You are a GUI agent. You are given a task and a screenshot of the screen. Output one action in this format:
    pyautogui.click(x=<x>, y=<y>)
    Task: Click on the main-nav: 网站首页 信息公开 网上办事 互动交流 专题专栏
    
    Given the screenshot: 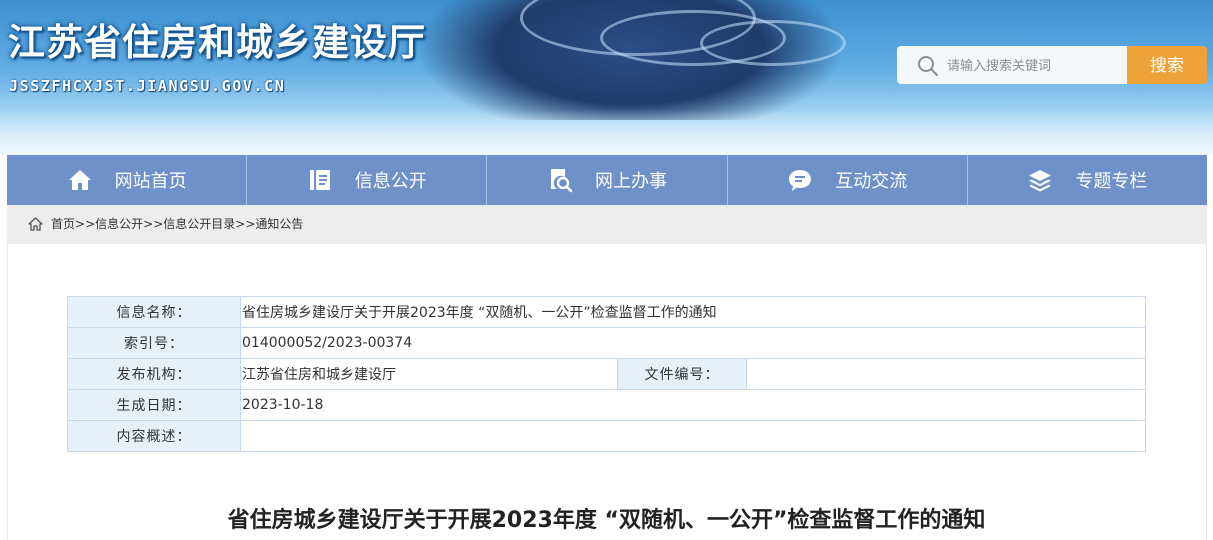 What is the action you would take?
    pyautogui.click(x=607, y=180)
    